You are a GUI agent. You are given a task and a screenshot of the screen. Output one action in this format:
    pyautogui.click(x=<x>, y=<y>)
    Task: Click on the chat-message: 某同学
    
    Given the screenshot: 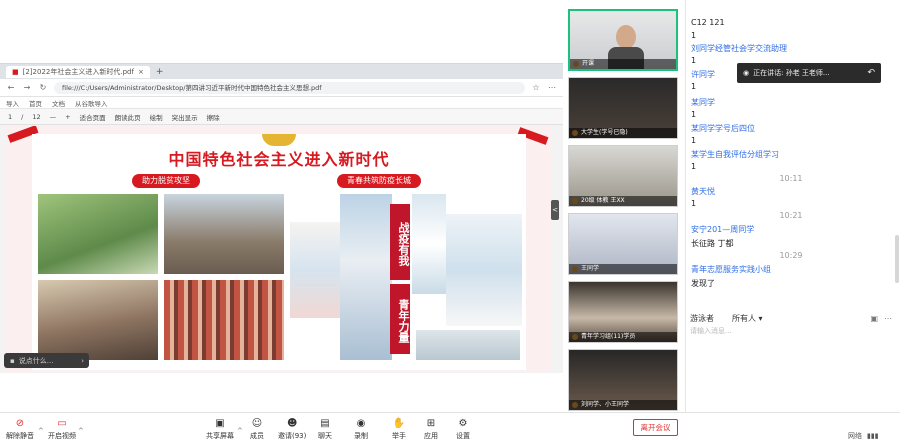 What is the action you would take?
    pyautogui.click(x=703, y=102)
    